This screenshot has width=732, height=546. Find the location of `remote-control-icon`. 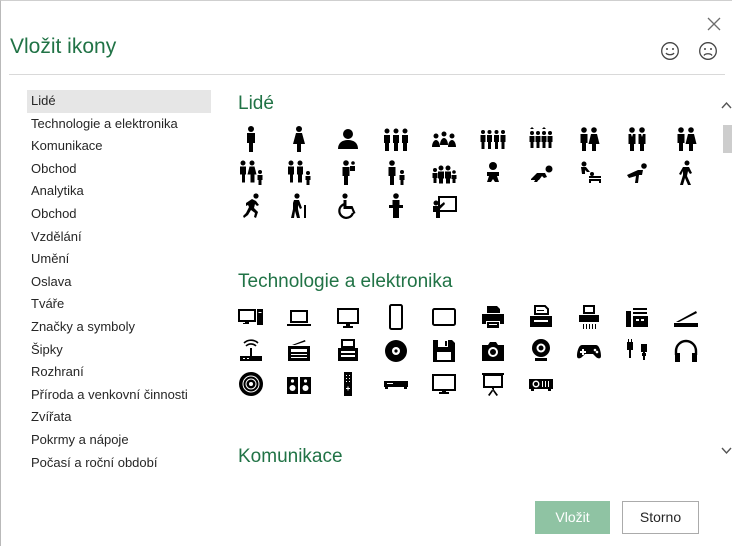

remote-control-icon is located at coordinates (348, 384).